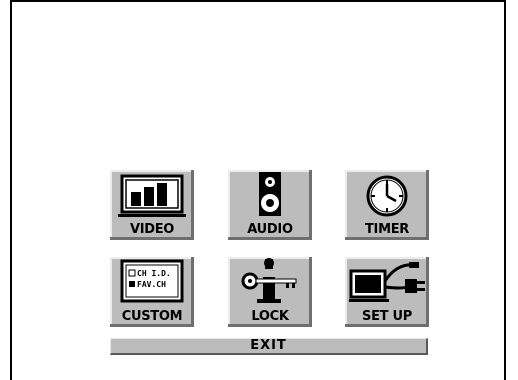 This screenshot has height=380, width=518. I want to click on video-menu-button: VIDEO, so click(152, 205).